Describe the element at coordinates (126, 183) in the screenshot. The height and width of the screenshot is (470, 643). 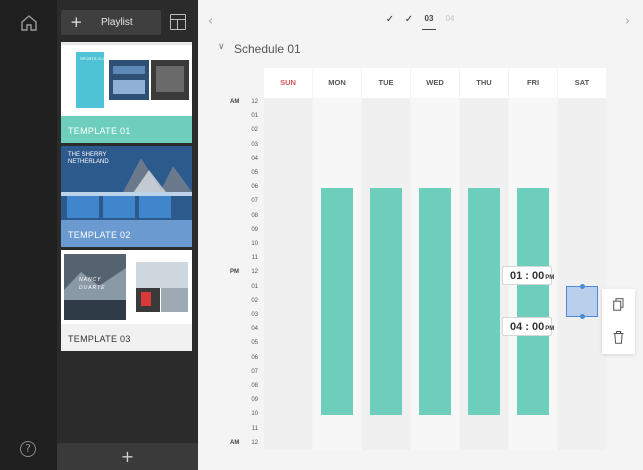
I see `template-thumbnail: THE SHERRY NETHERLAND` at that location.